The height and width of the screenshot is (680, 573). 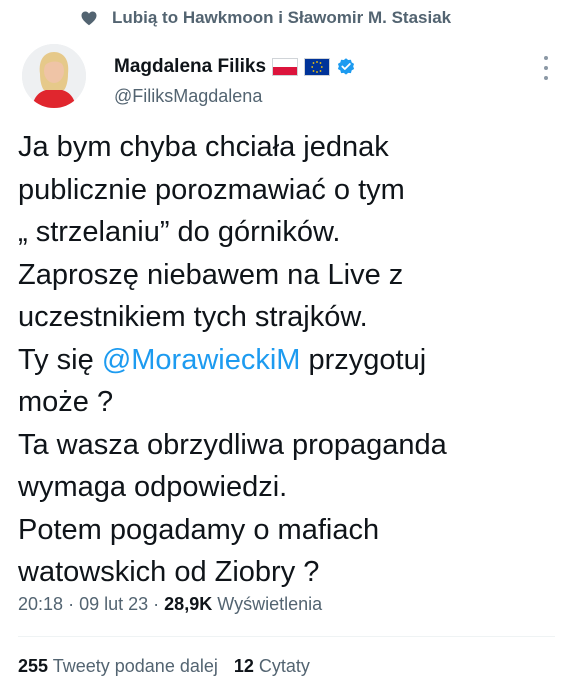 I want to click on social-context: Lubią to Hawkmoon i Sławomir M. Stasiak, so click(x=265, y=18).